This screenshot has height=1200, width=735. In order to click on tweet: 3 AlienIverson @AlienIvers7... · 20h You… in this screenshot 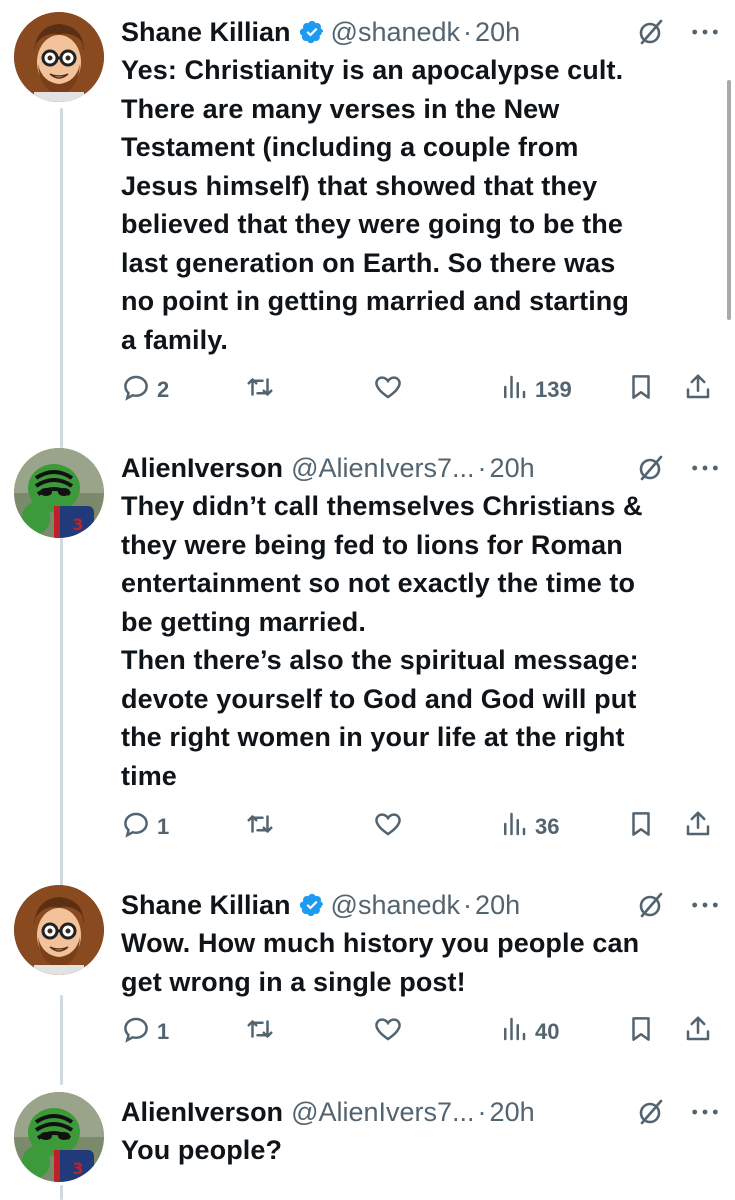, I will do `click(367, 1146)`.